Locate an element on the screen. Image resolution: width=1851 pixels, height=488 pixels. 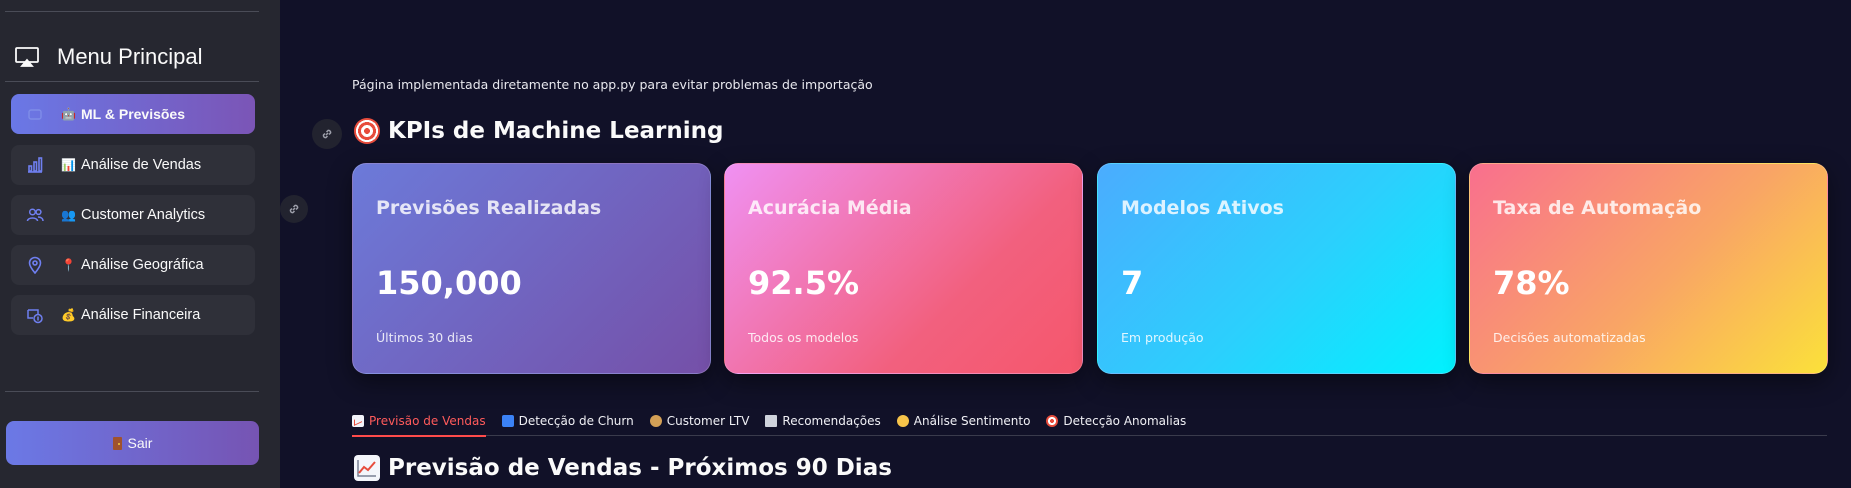
robot-emoji-icon: 🤖 is located at coordinates (68, 114).